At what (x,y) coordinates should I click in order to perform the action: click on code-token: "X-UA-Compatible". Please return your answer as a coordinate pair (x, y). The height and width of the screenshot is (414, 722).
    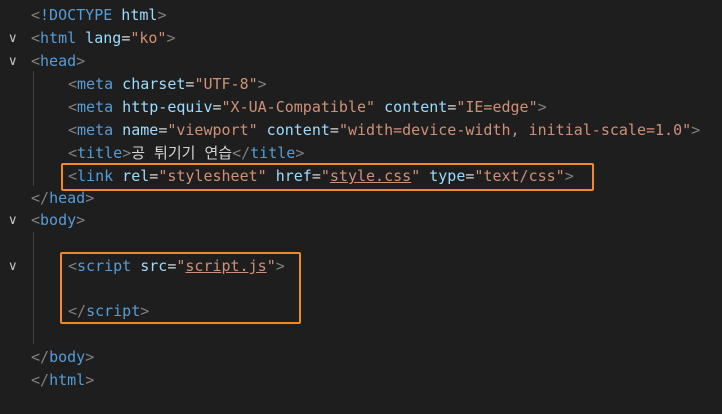
    Looking at the image, I should click on (298, 107).